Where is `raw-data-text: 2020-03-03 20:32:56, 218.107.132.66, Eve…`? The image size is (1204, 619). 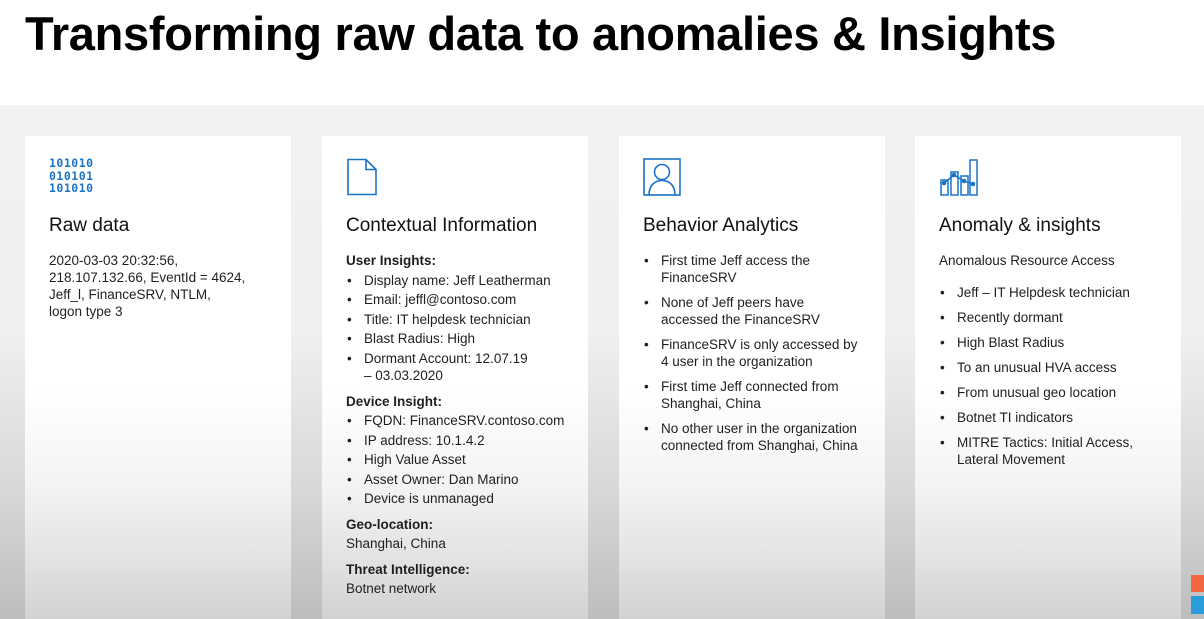
raw-data-text: 2020-03-03 20:32:56, 218.107.132.66, Eve… is located at coordinates (147, 286).